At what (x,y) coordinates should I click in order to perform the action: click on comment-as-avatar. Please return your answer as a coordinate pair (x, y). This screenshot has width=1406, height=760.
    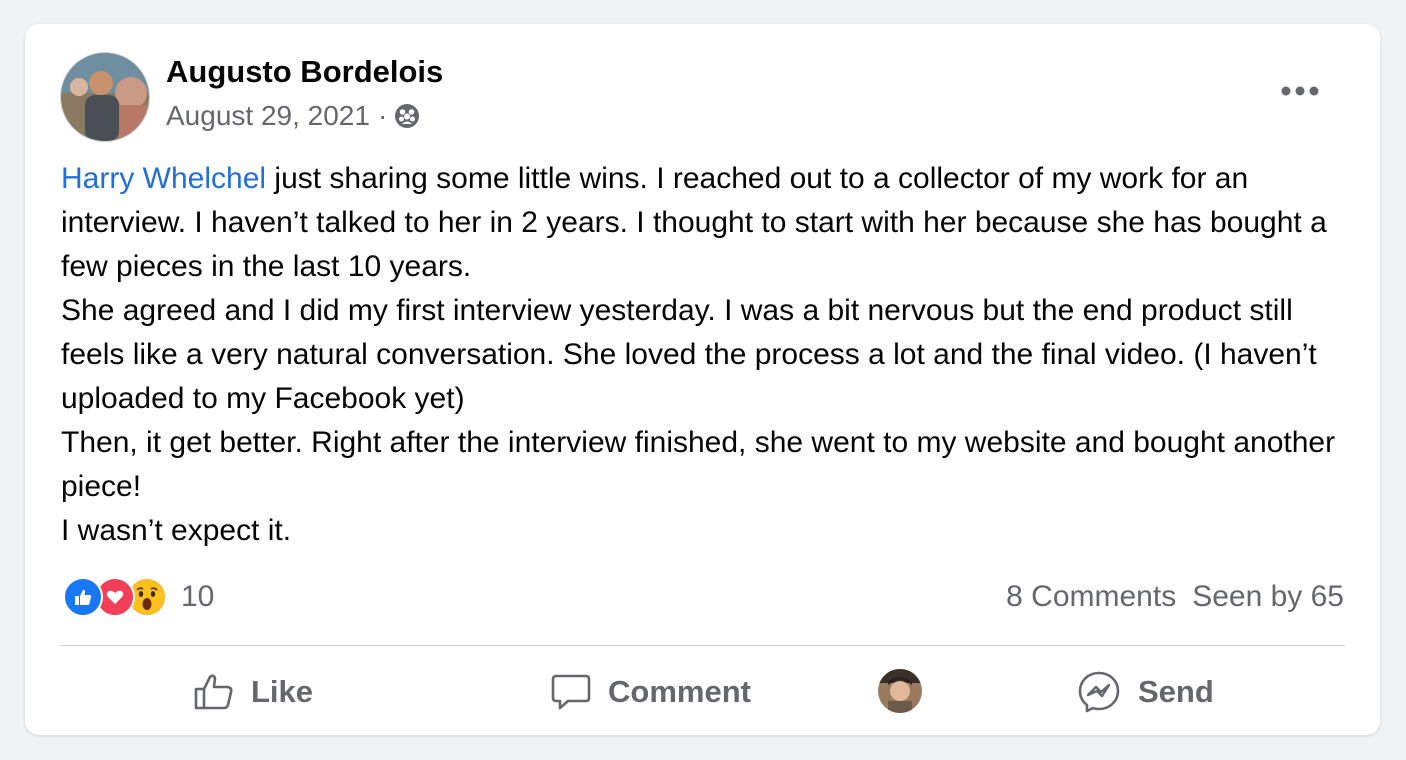
    Looking at the image, I should click on (900, 691).